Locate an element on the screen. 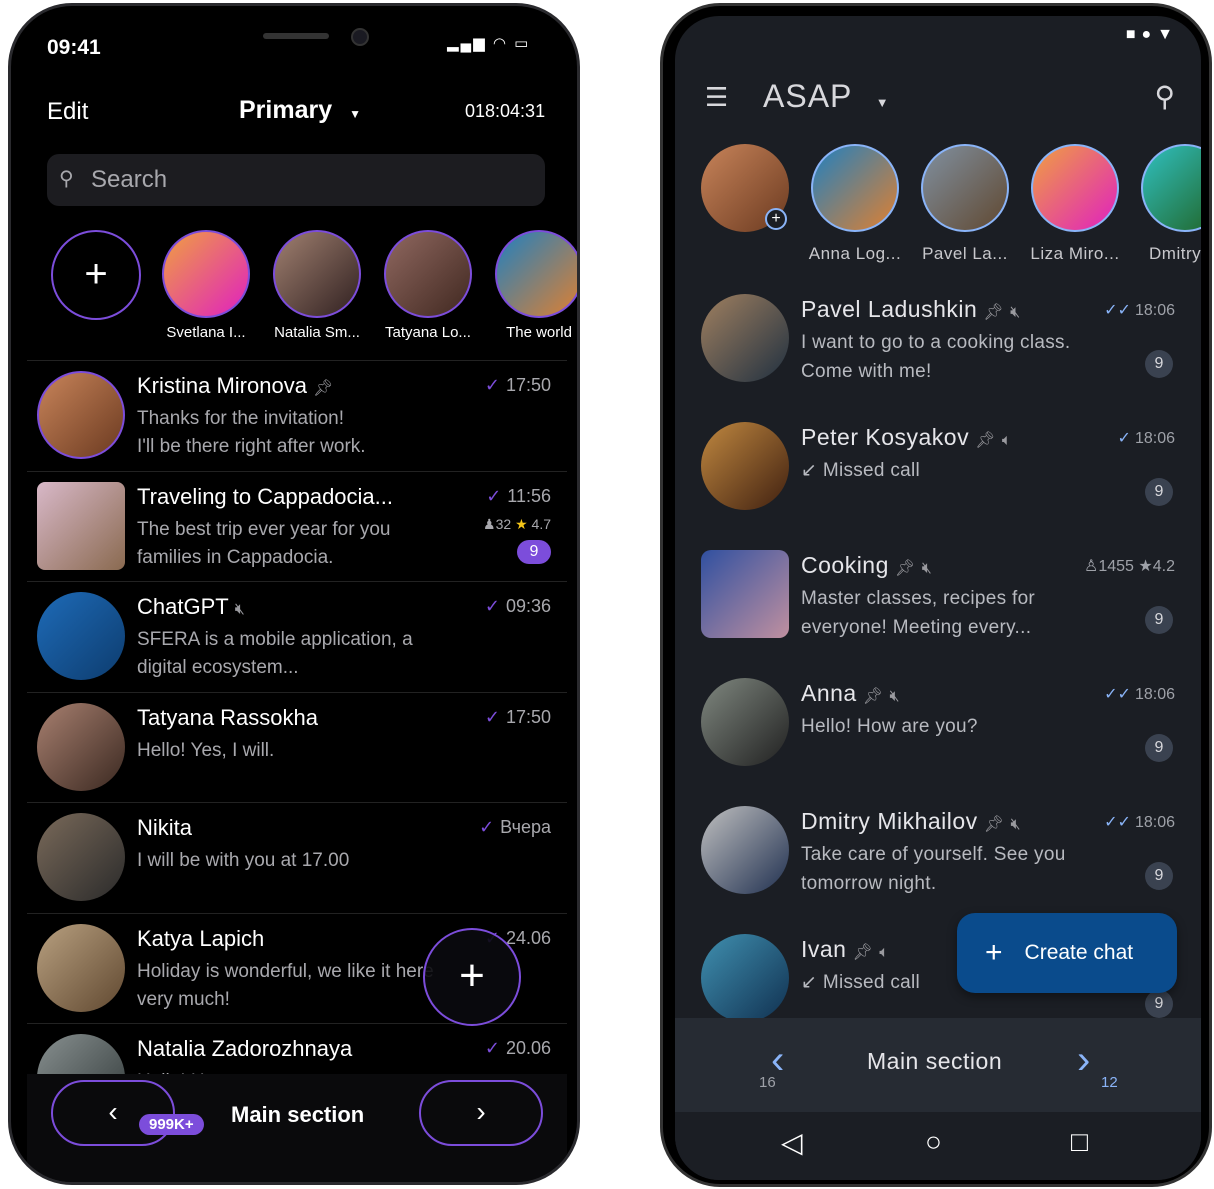 Image resolution: width=1214 pixels, height=1189 pixels. status-time: 09:41 is located at coordinates (74, 47).